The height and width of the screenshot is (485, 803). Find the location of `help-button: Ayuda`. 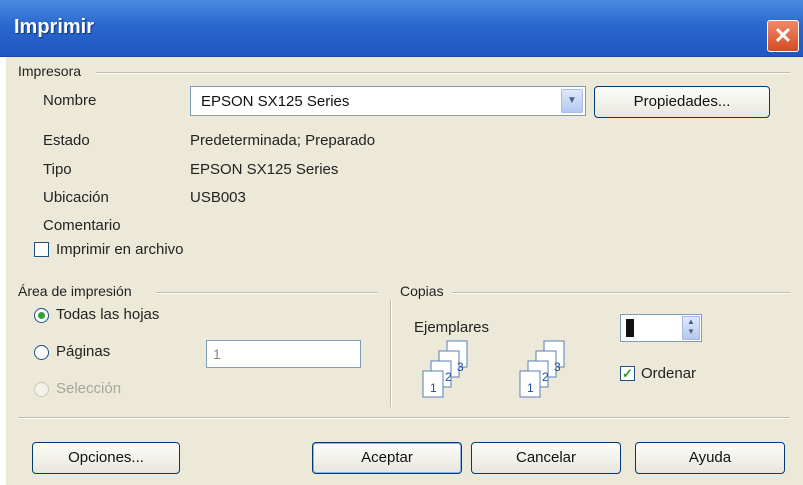

help-button: Ayuda is located at coordinates (710, 458).